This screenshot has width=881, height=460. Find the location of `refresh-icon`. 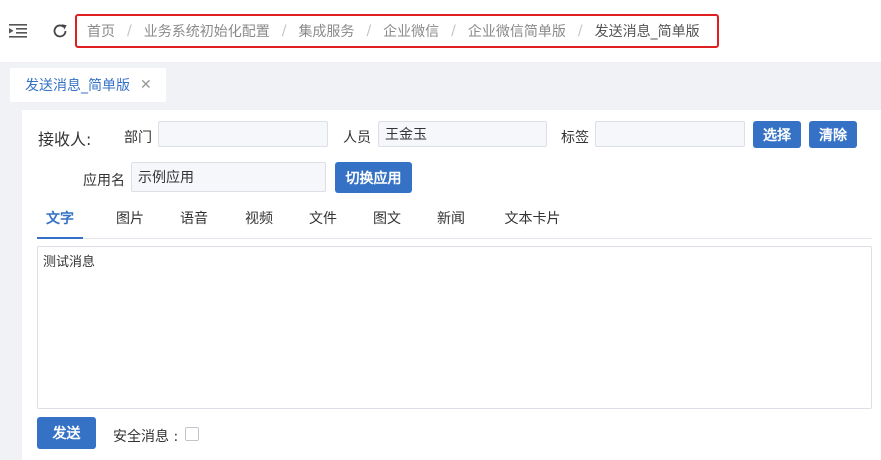

refresh-icon is located at coordinates (60, 31).